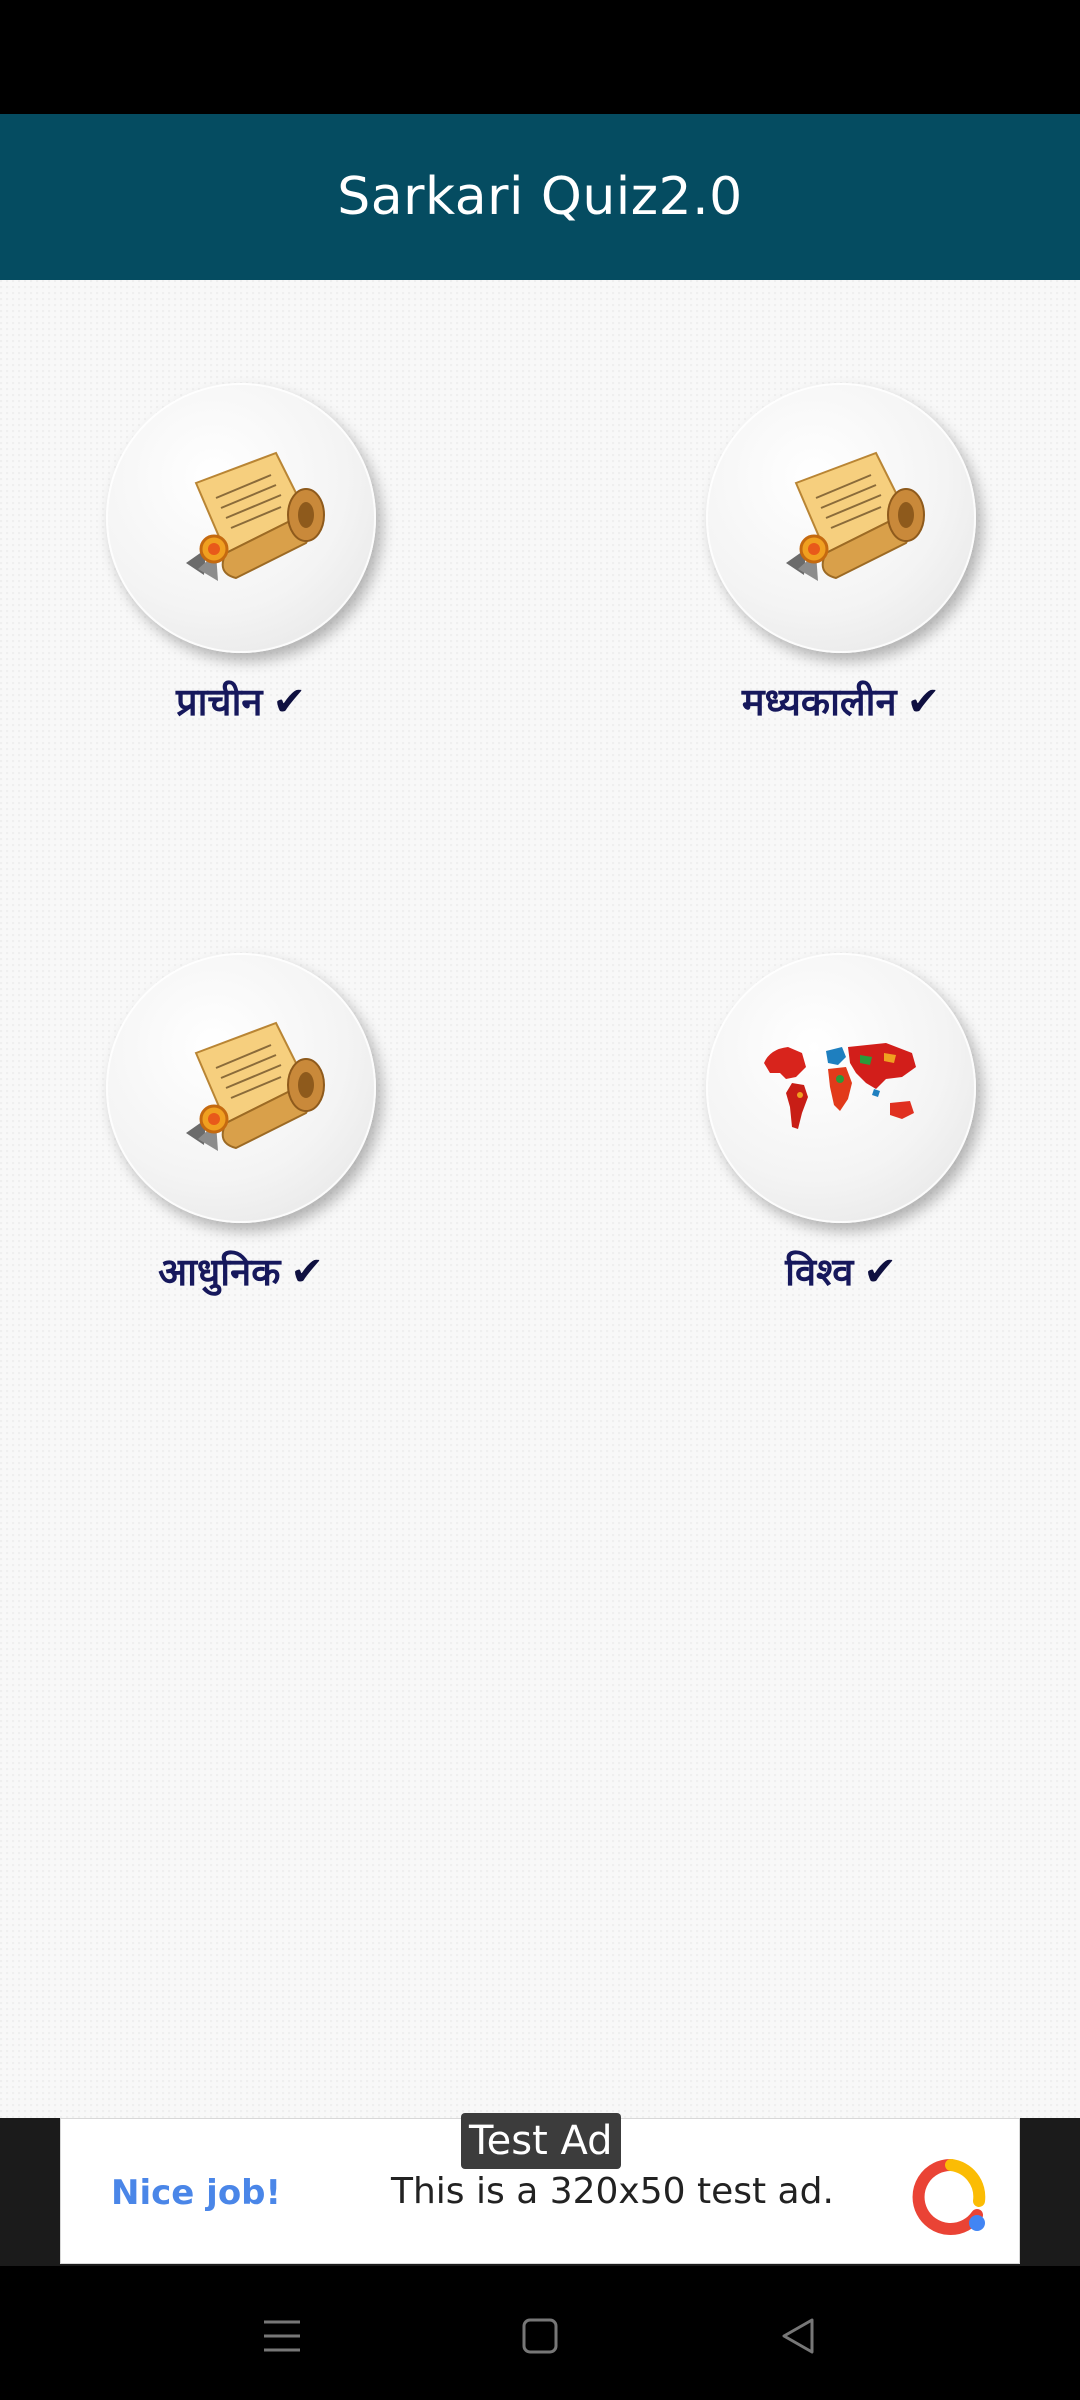 This screenshot has height=2400, width=1080. What do you see at coordinates (612, 2191) in the screenshot?
I see `ad-body-text: This is a 320x50 test ad.` at bounding box center [612, 2191].